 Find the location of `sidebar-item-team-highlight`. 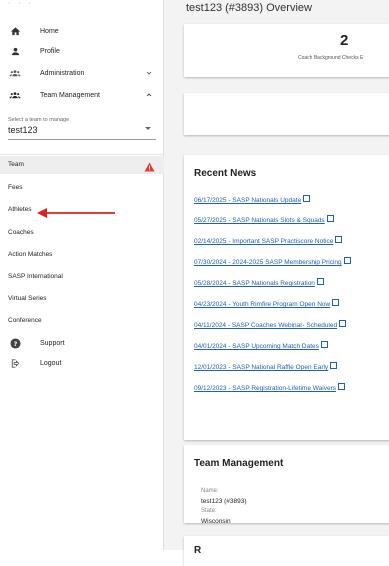

sidebar-item-team-highlight is located at coordinates (82, 165).